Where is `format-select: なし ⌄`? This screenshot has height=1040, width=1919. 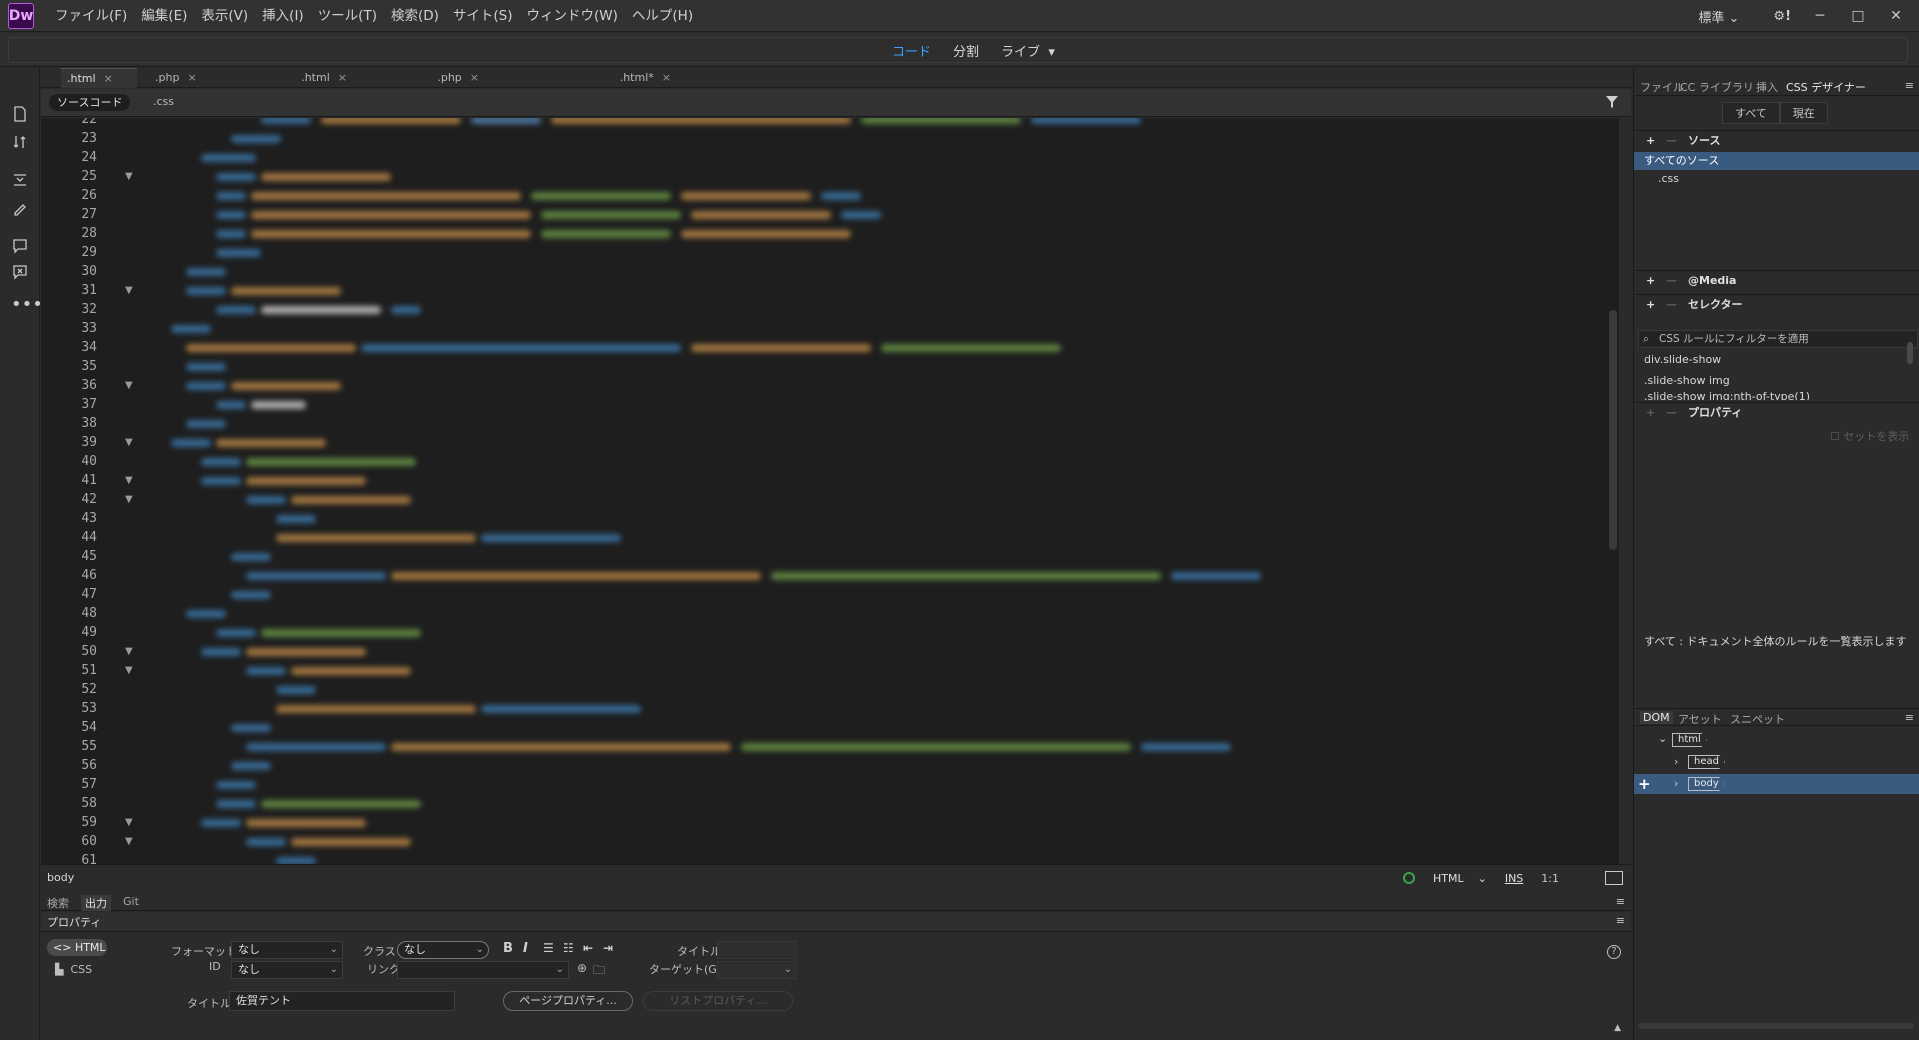 format-select: なし ⌄ is located at coordinates (287, 950).